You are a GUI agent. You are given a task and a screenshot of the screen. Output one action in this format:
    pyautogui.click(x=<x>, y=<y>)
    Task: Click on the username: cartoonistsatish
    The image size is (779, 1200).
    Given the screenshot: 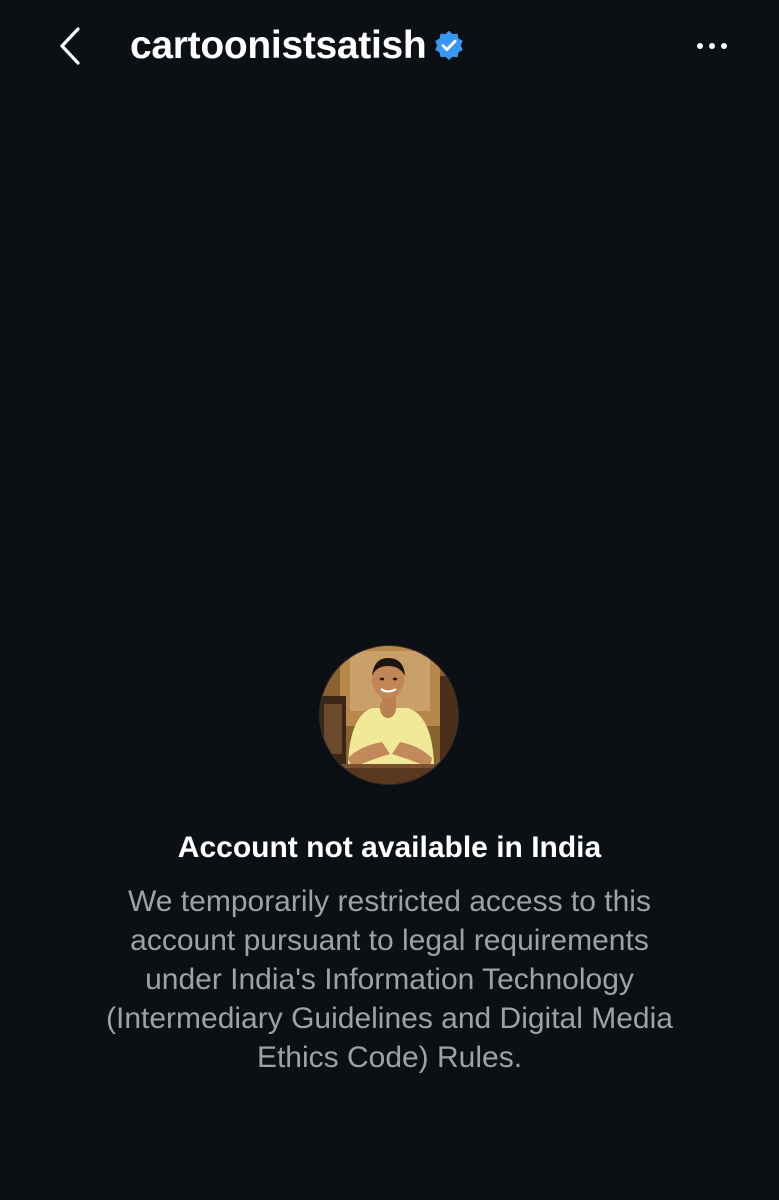 What is the action you would take?
    pyautogui.click(x=278, y=45)
    